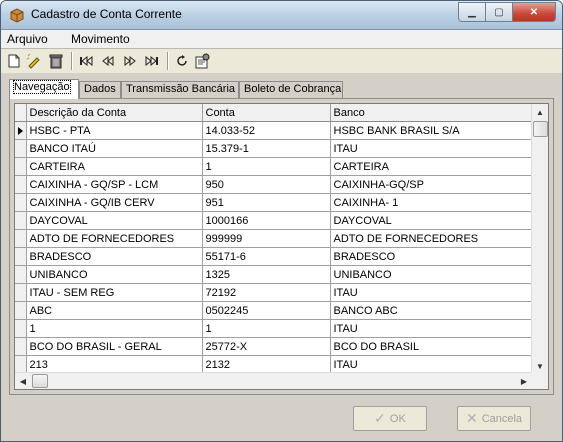  I want to click on scroll-left-icon: ◀, so click(23, 381).